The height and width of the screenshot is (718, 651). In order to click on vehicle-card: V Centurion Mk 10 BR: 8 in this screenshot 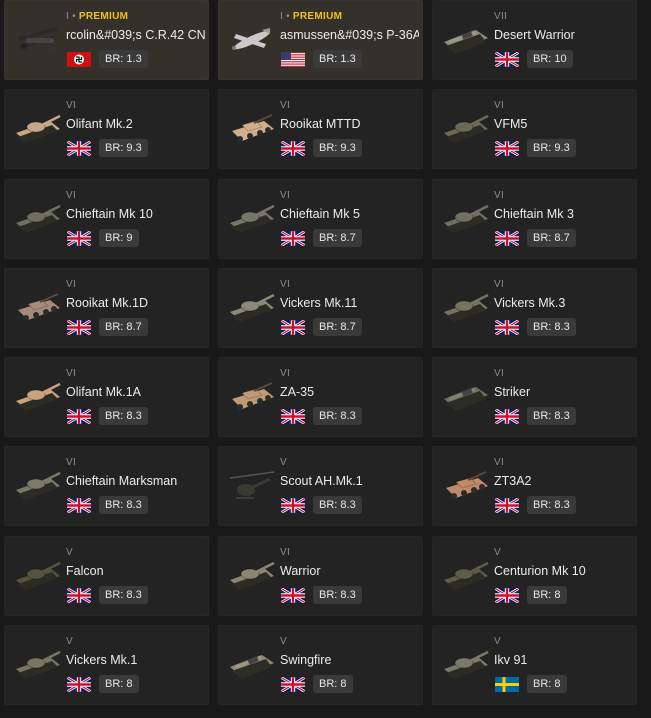, I will do `click(534, 575)`.